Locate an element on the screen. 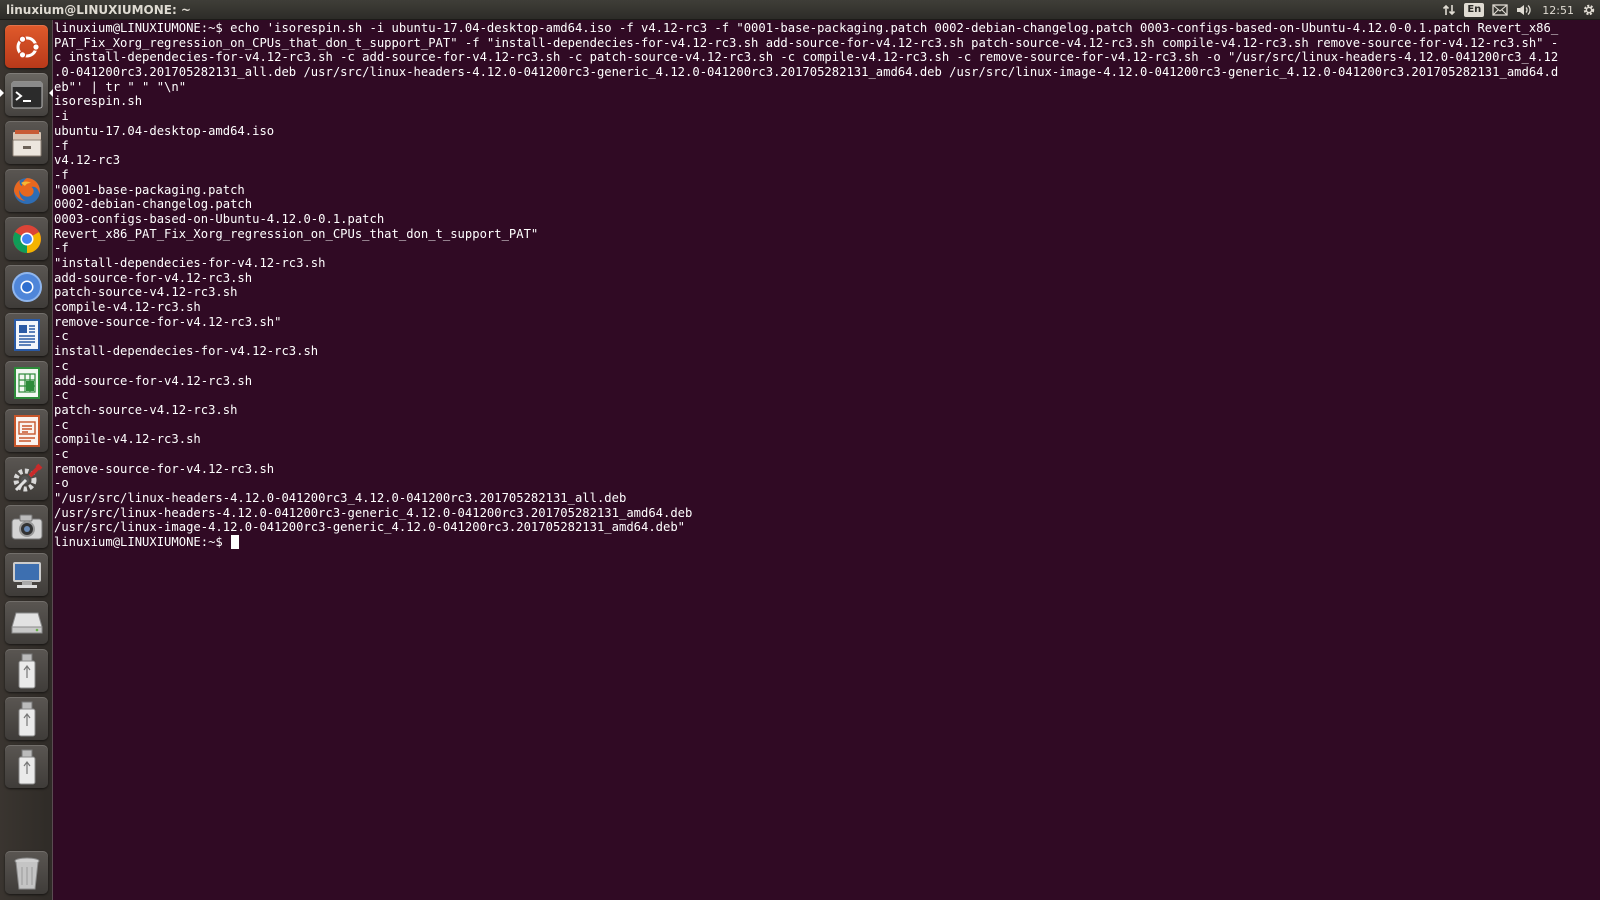 This screenshot has height=900, width=1600. writer-launcher-button is located at coordinates (26, 334).